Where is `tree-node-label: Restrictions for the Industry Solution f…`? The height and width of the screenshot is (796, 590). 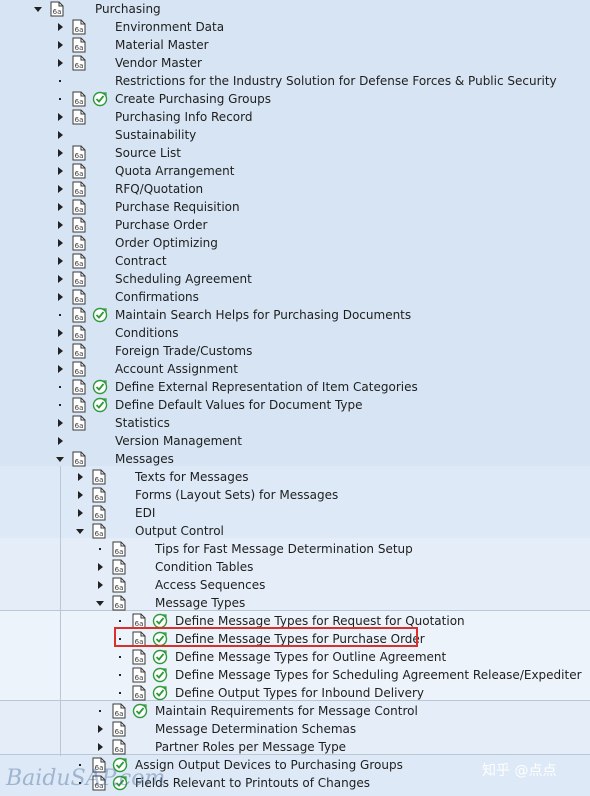 tree-node-label: Restrictions for the Industry Solution f… is located at coordinates (336, 81).